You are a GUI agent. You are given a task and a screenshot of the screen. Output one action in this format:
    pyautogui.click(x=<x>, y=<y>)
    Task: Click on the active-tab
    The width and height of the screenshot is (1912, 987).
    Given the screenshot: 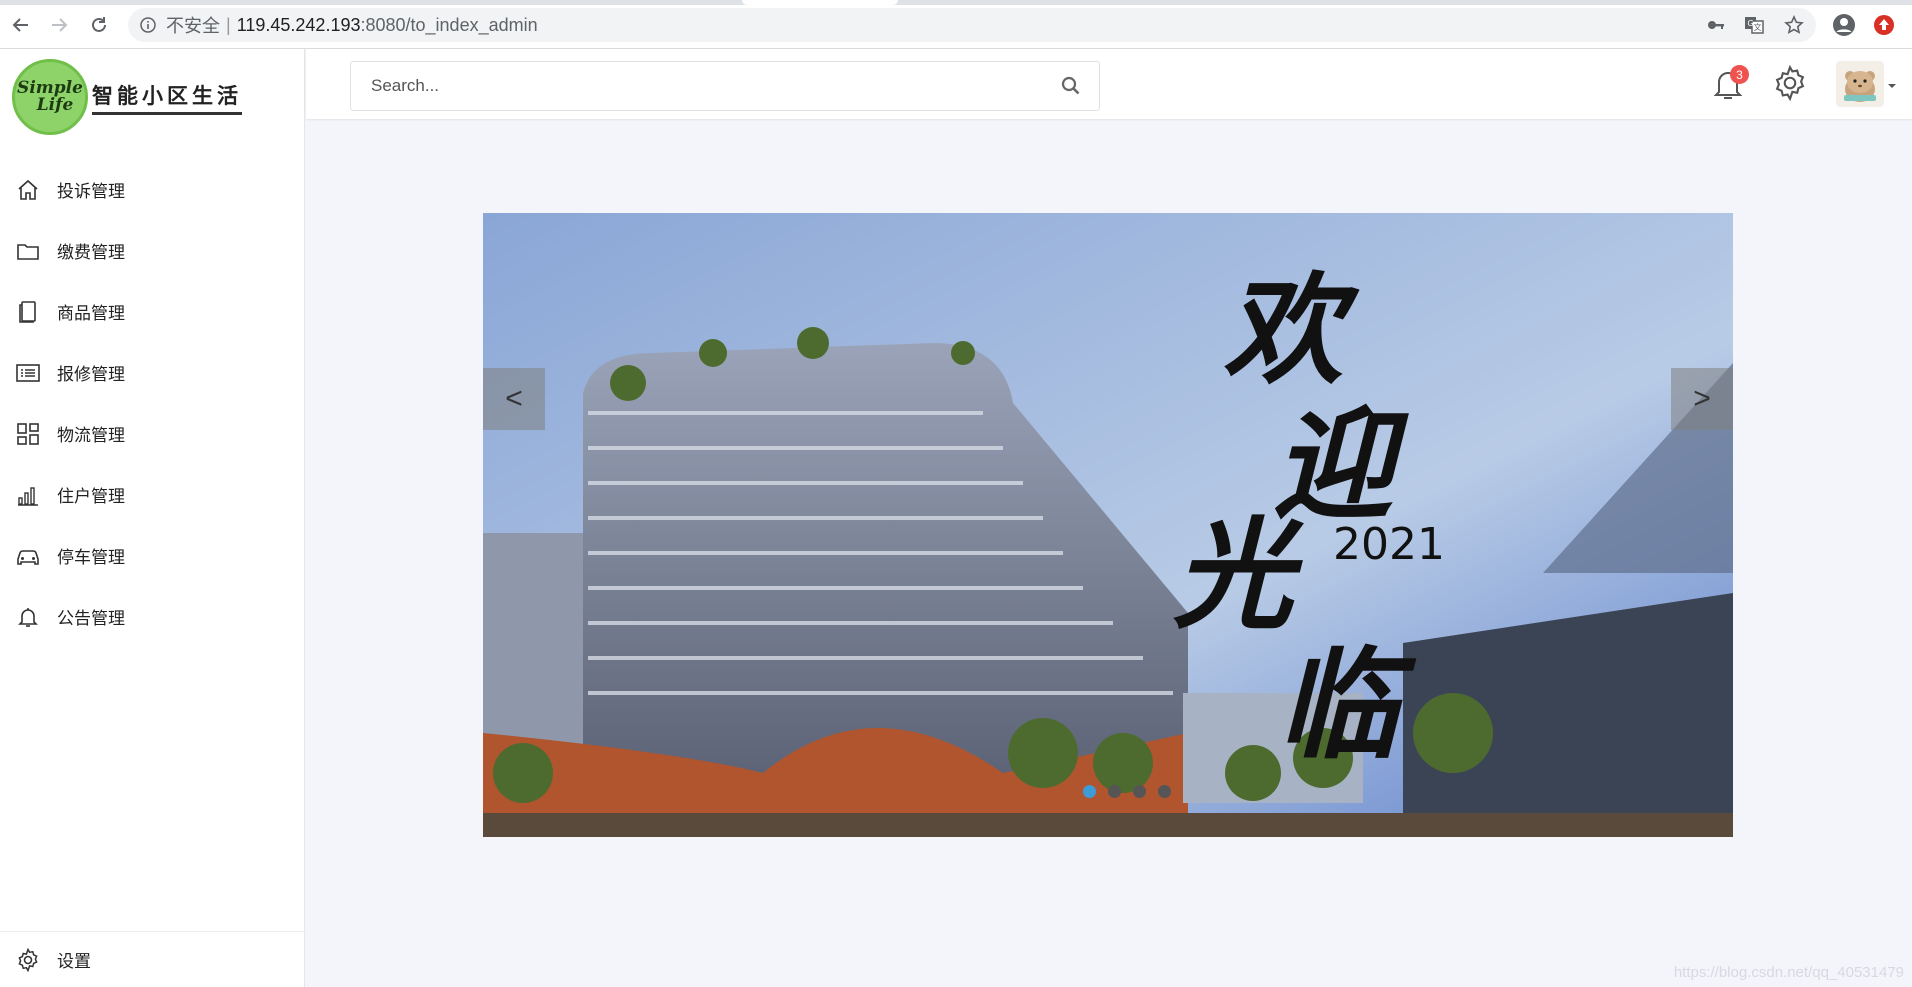 What is the action you would take?
    pyautogui.click(x=820, y=2)
    